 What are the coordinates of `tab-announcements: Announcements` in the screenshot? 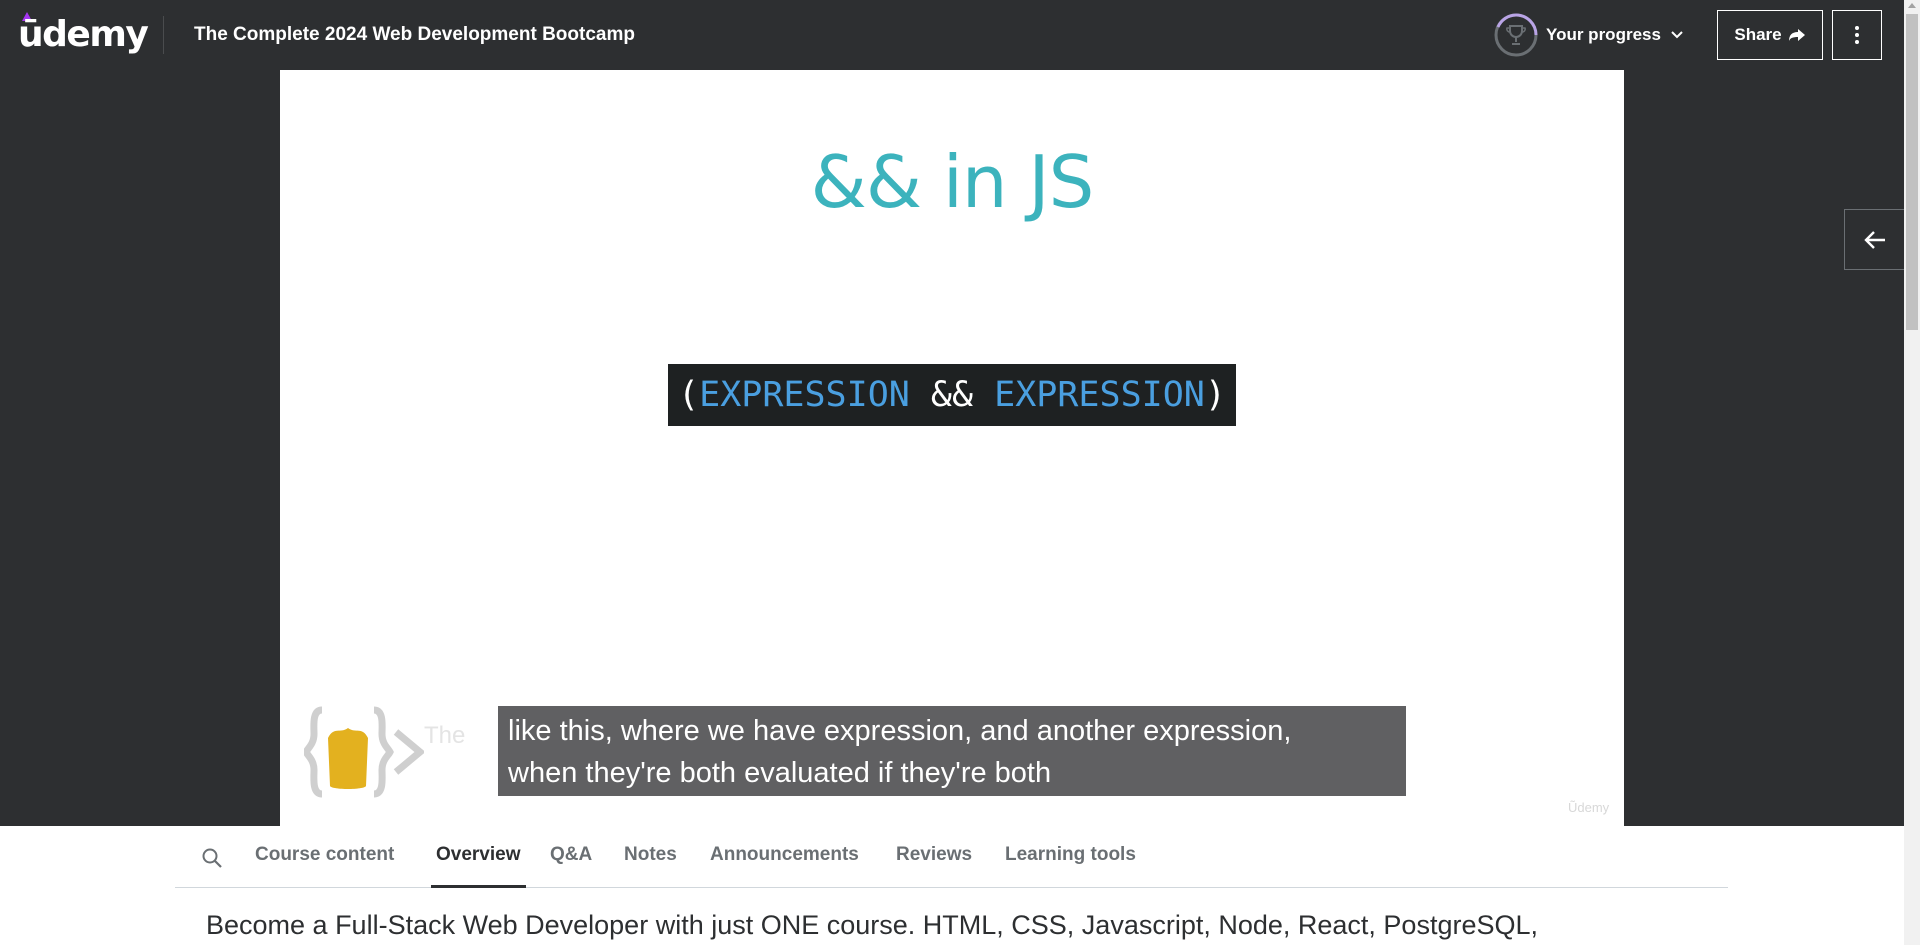 It's located at (784, 866).